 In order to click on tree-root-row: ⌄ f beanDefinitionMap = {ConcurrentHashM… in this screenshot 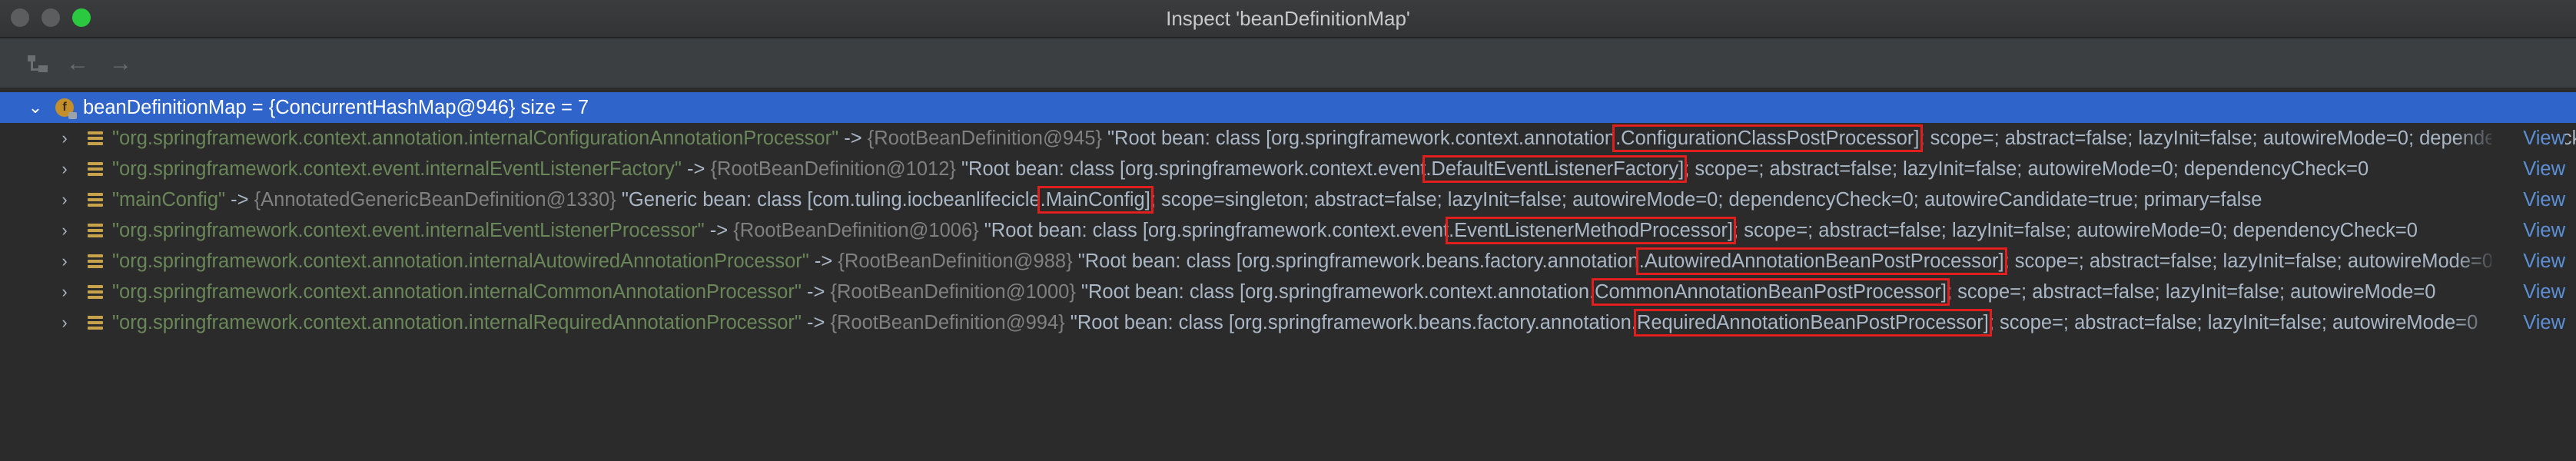, I will do `click(1288, 107)`.